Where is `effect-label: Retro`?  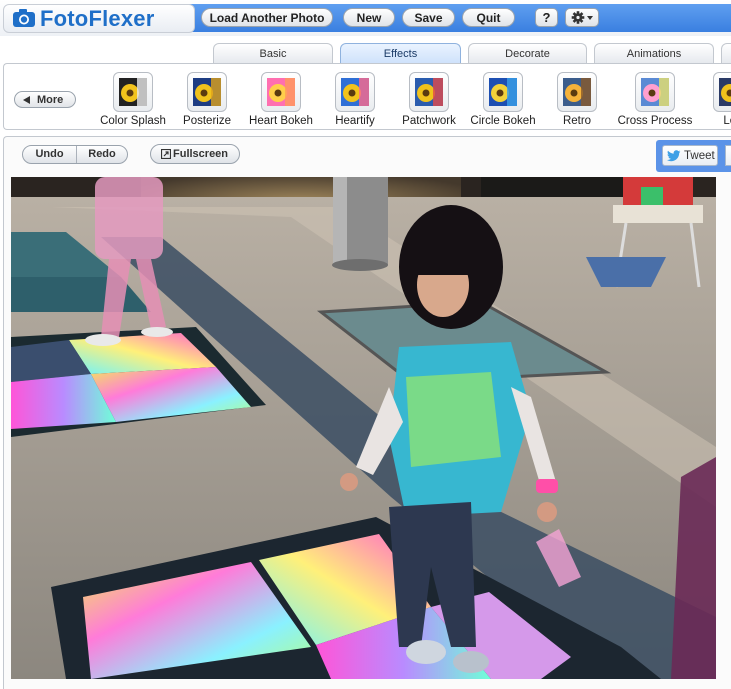
effect-label: Retro is located at coordinates (577, 121).